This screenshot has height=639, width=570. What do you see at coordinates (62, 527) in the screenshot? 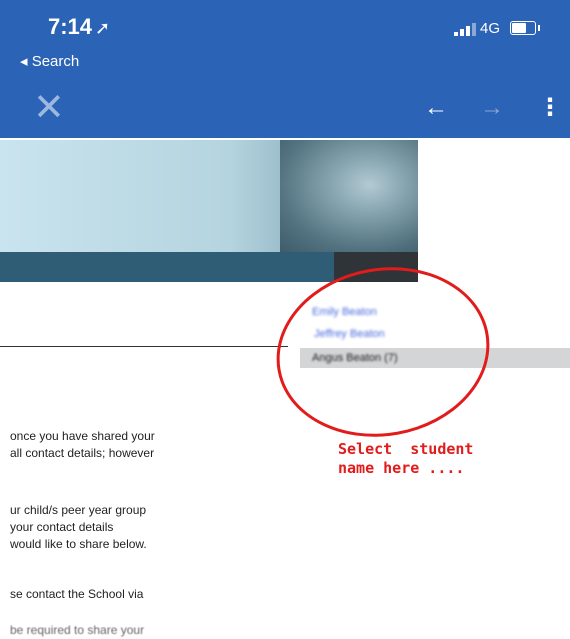
I see `text-line: your contact details` at bounding box center [62, 527].